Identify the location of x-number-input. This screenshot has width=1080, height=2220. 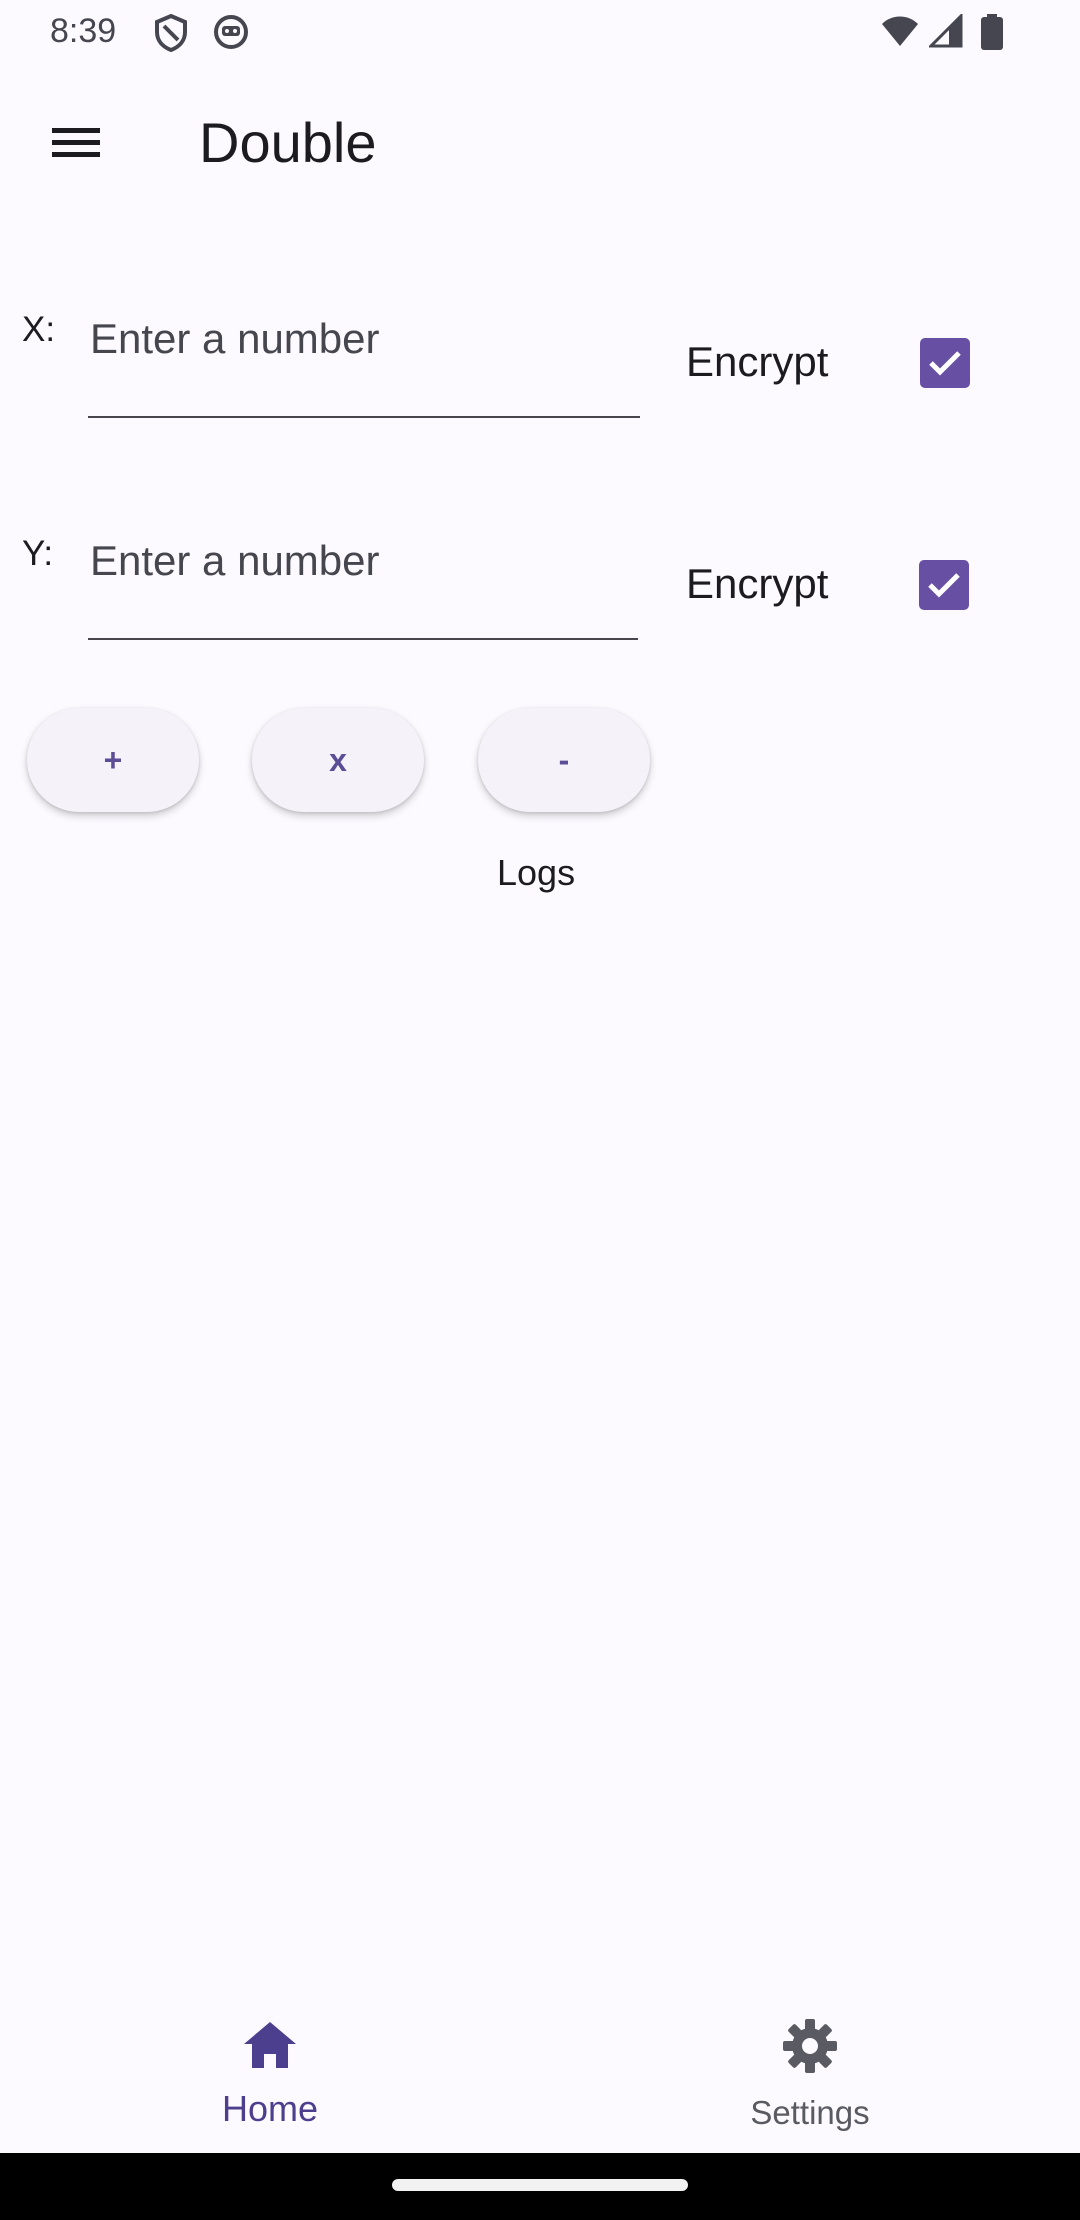
(364, 360).